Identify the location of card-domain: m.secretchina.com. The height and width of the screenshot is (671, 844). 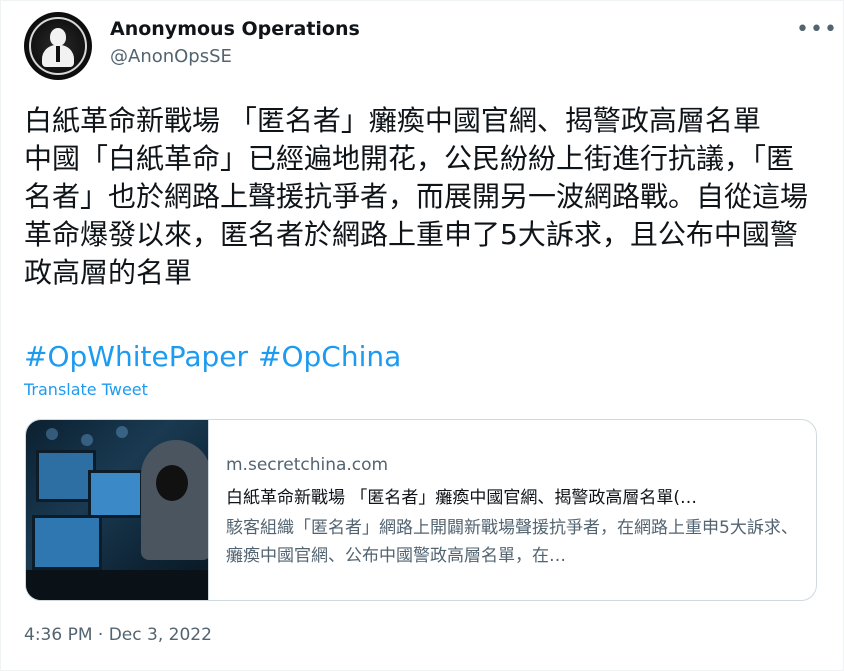
(307, 465).